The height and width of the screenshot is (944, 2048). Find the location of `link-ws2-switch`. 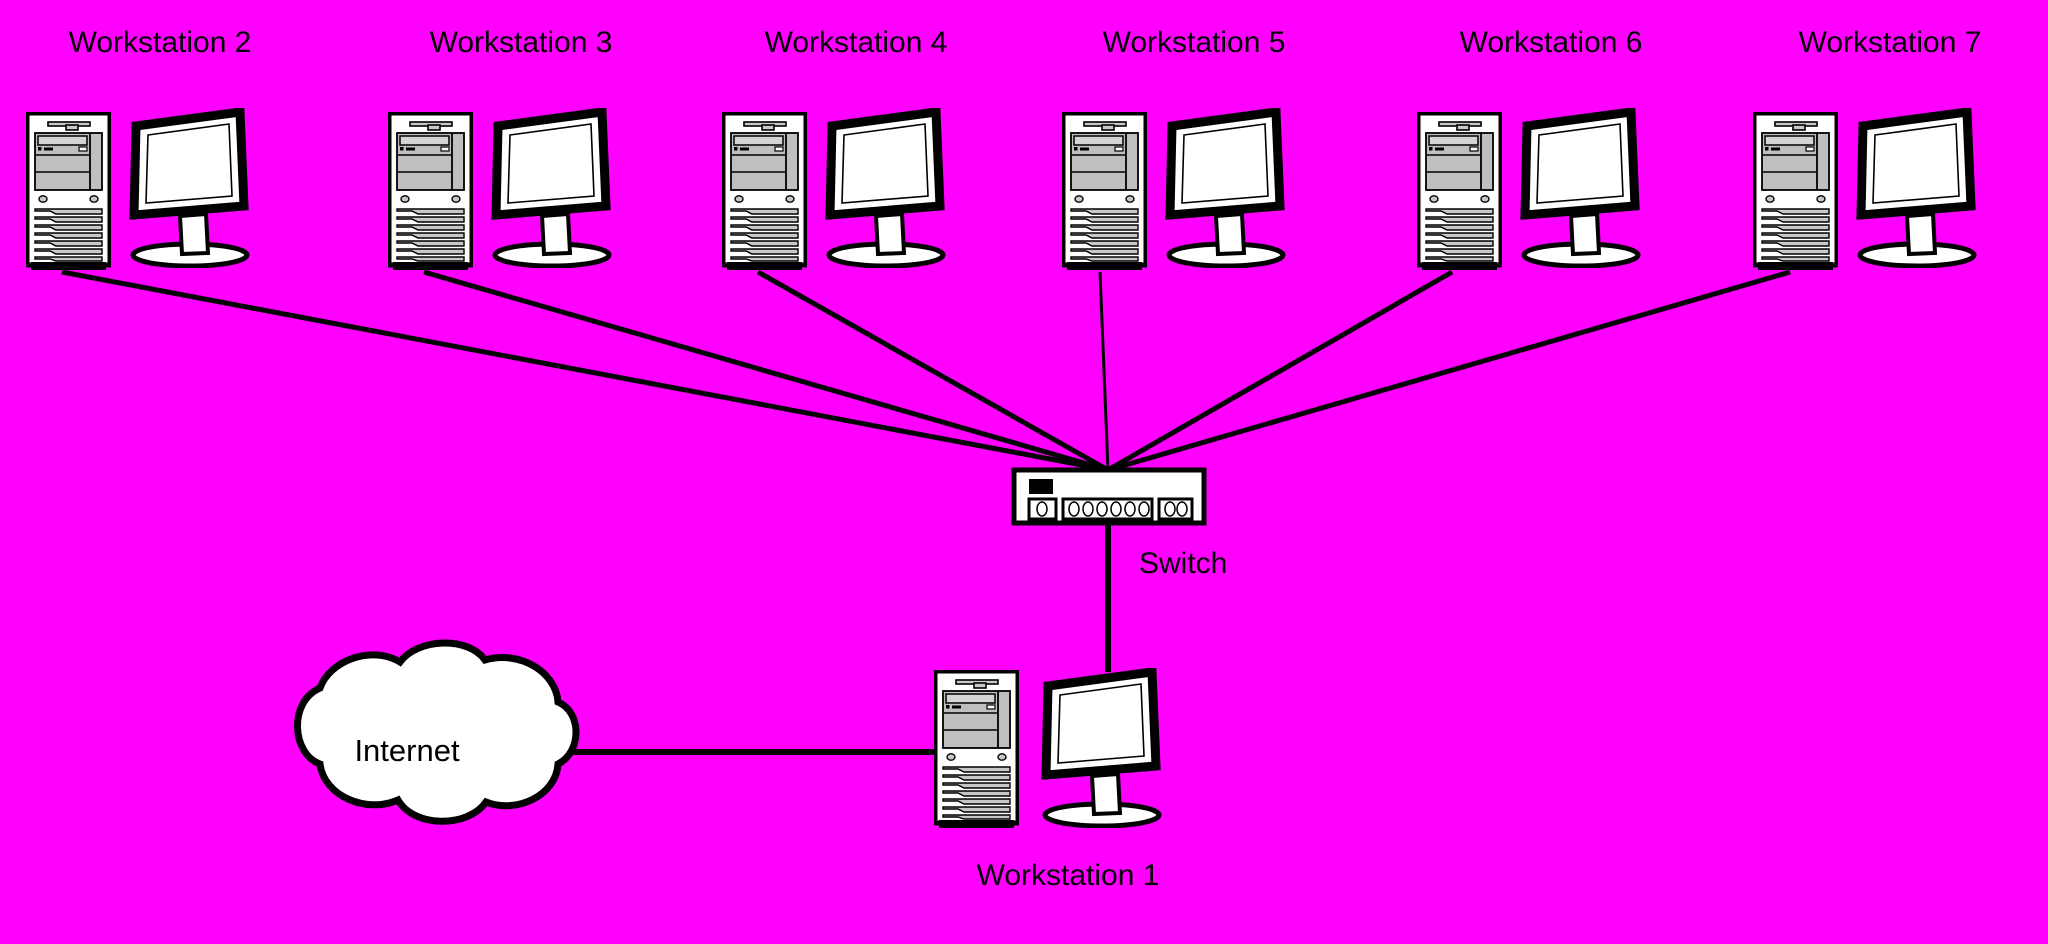

link-ws2-switch is located at coordinates (585, 371).